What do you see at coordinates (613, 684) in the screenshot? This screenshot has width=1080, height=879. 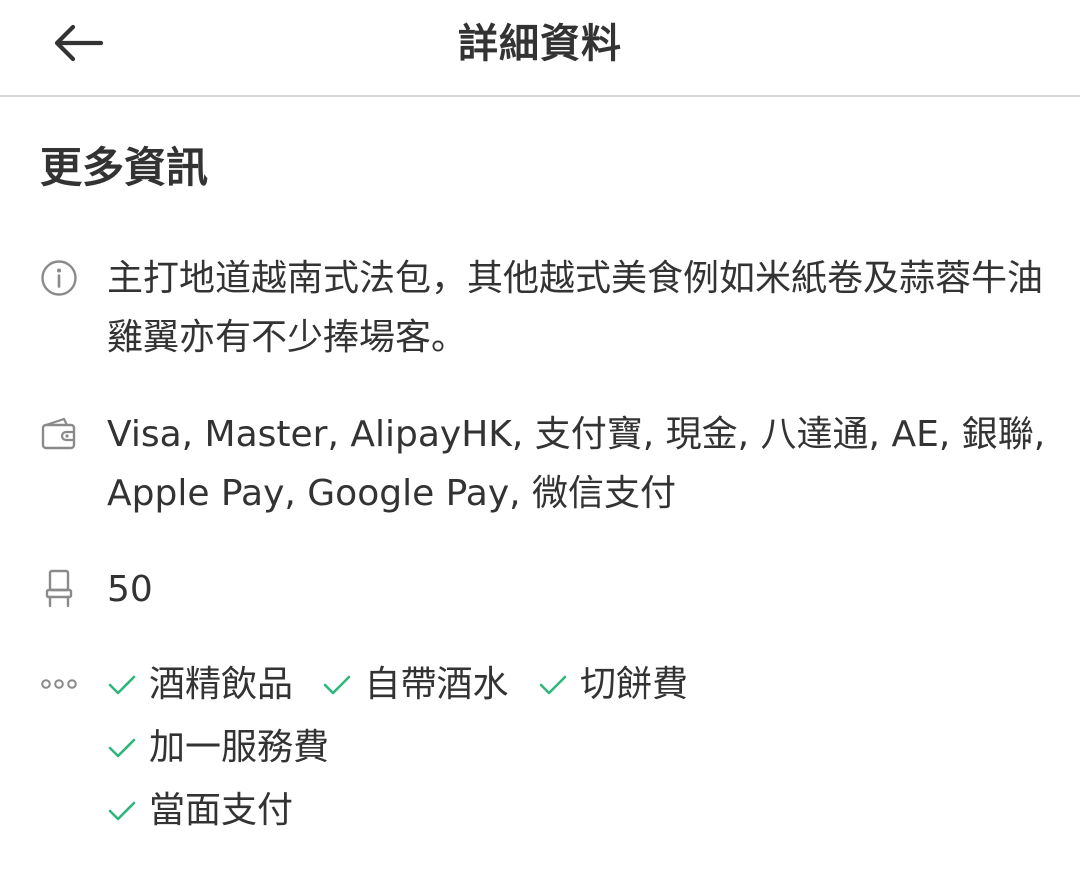 I see `facility-tag: 切餅費` at bounding box center [613, 684].